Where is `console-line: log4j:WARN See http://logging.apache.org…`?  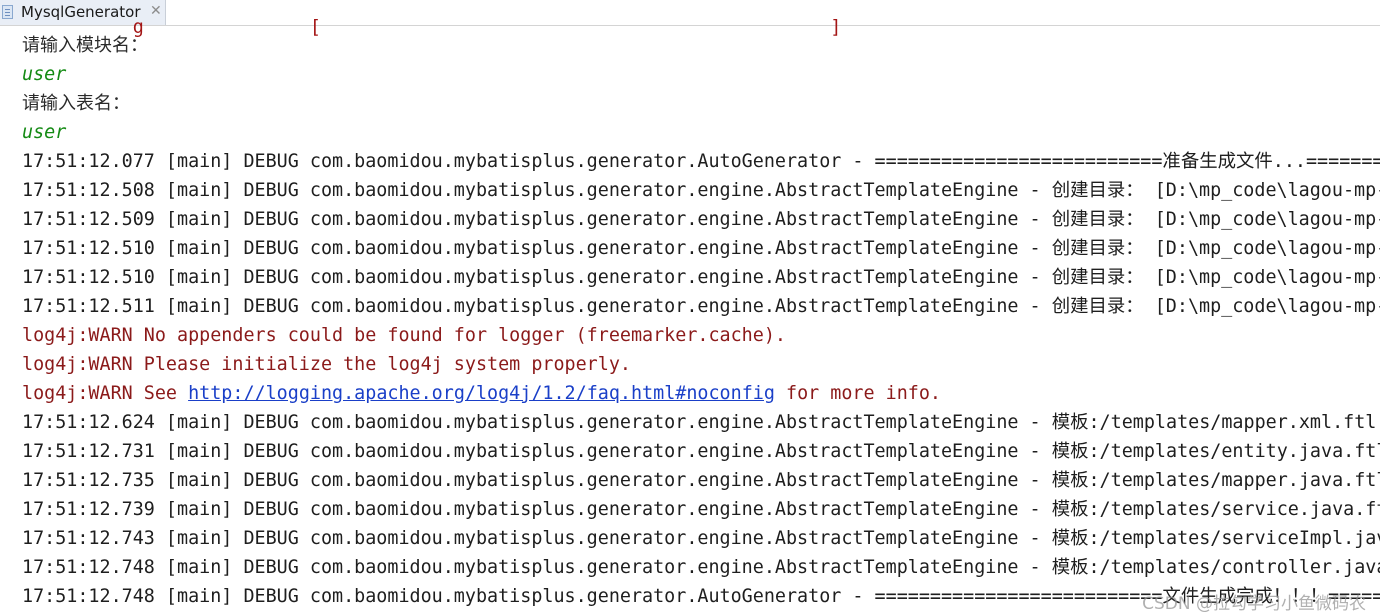
console-line: log4j:WARN See http://logging.apache.org… is located at coordinates (481, 393).